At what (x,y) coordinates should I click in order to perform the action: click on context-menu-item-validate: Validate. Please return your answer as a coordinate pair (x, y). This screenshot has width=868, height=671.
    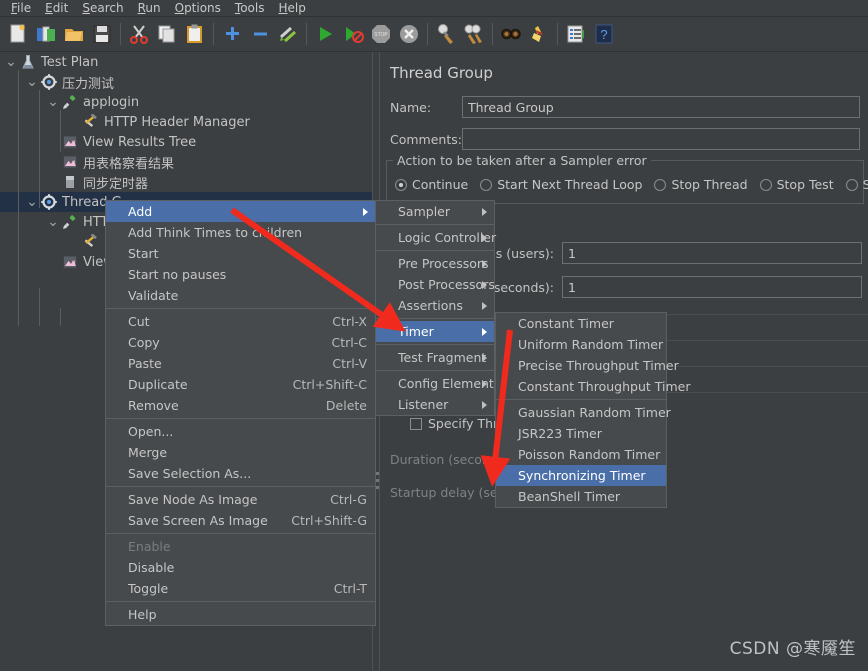
    Looking at the image, I should click on (240, 295).